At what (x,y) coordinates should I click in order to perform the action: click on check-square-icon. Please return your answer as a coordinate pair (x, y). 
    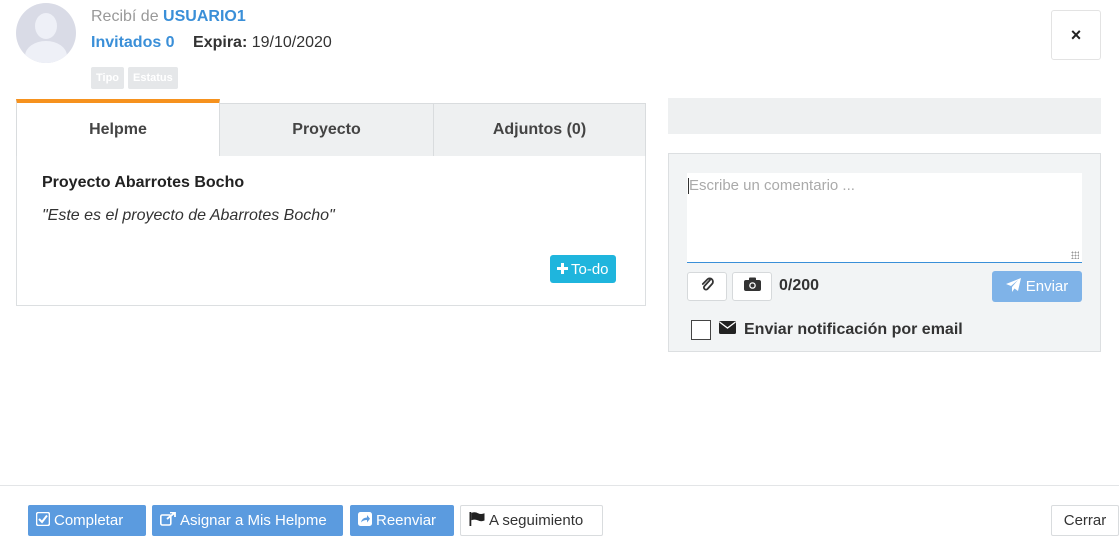
    Looking at the image, I should click on (43, 520).